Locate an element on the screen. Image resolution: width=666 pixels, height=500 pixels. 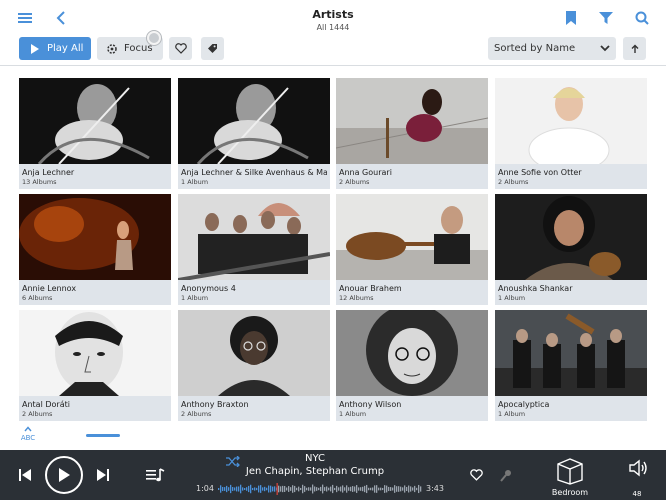
chevron-down-icon is located at coordinates (605, 49).